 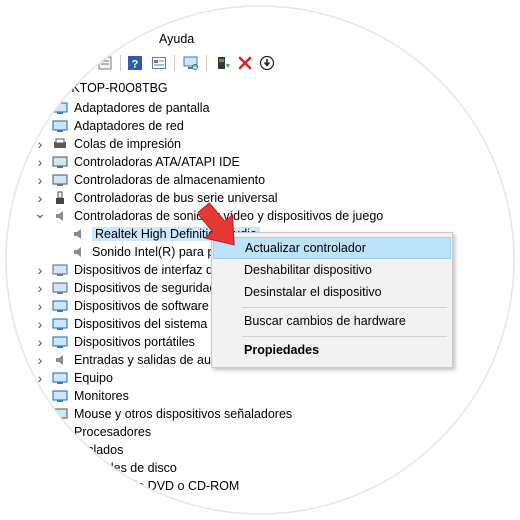 I want to click on tree-category-item: › Unidades de disco, so click(x=105, y=468).